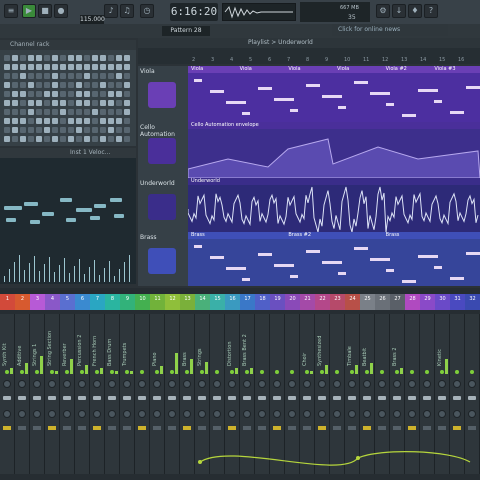 The width and height of the screenshot is (480, 480). What do you see at coordinates (163, 150) in the screenshot?
I see `track-header: Cello Automation` at bounding box center [163, 150].